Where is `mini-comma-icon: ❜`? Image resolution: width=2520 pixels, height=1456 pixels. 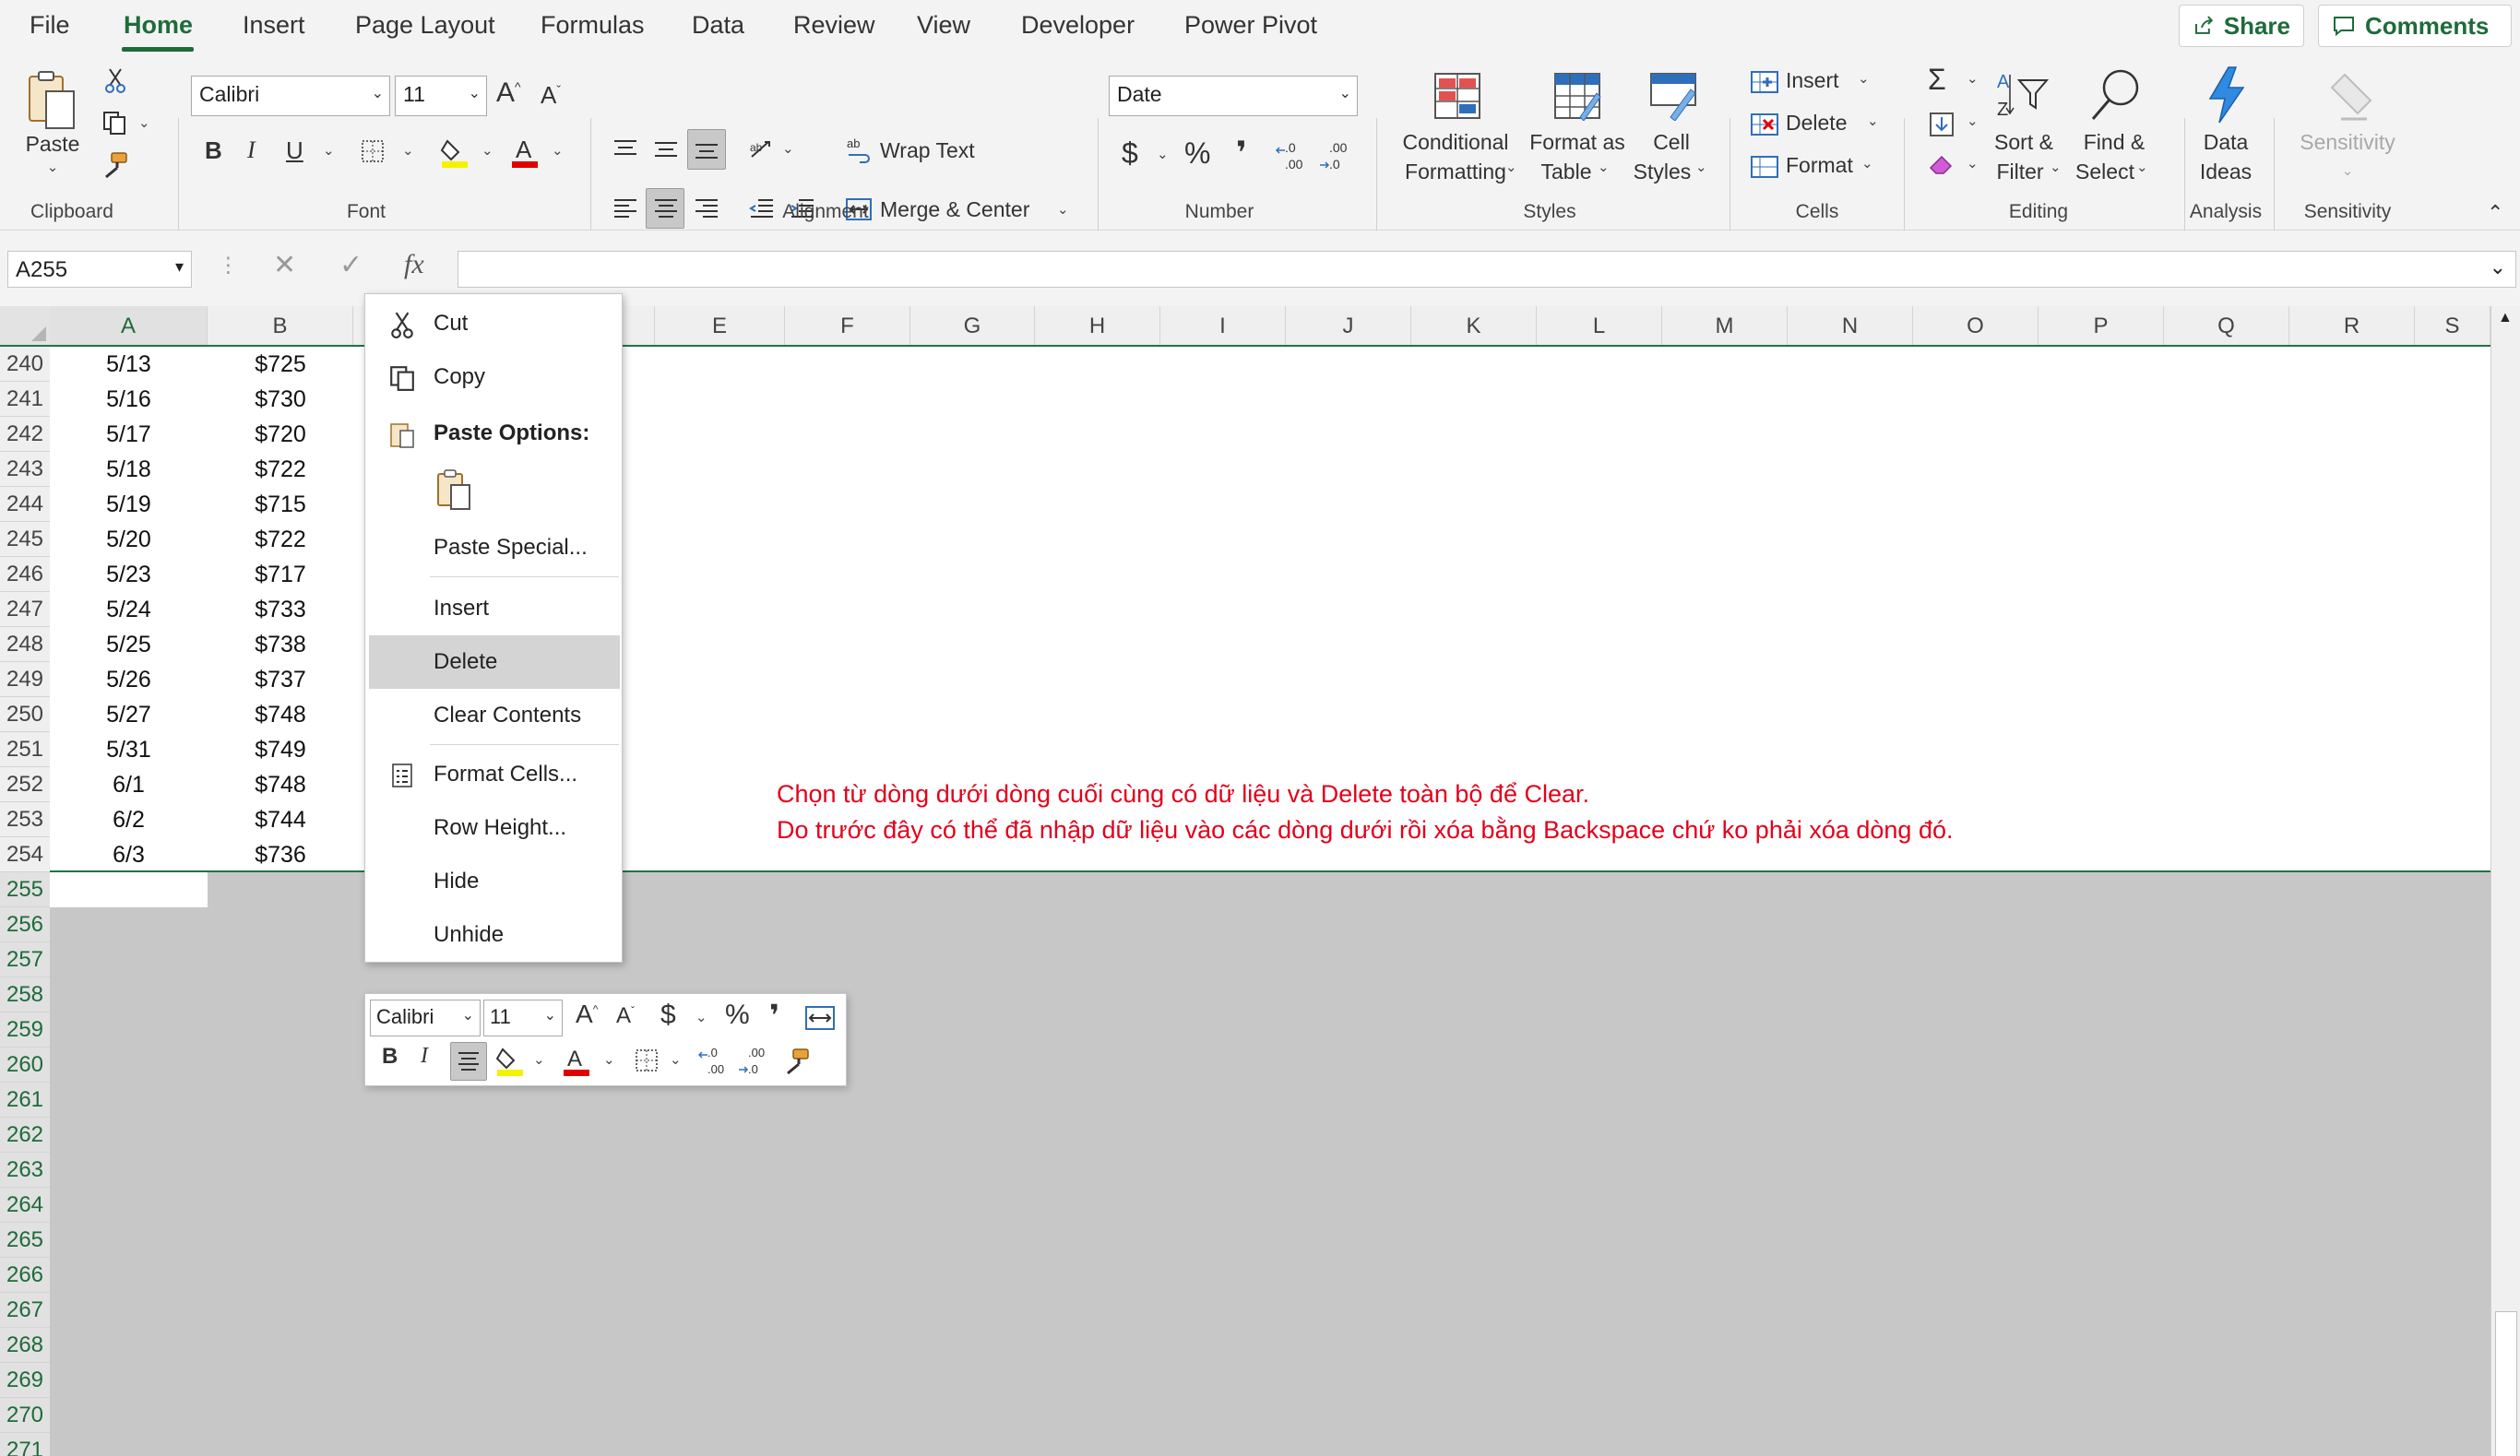 mini-comma-icon: ❜ is located at coordinates (774, 1015).